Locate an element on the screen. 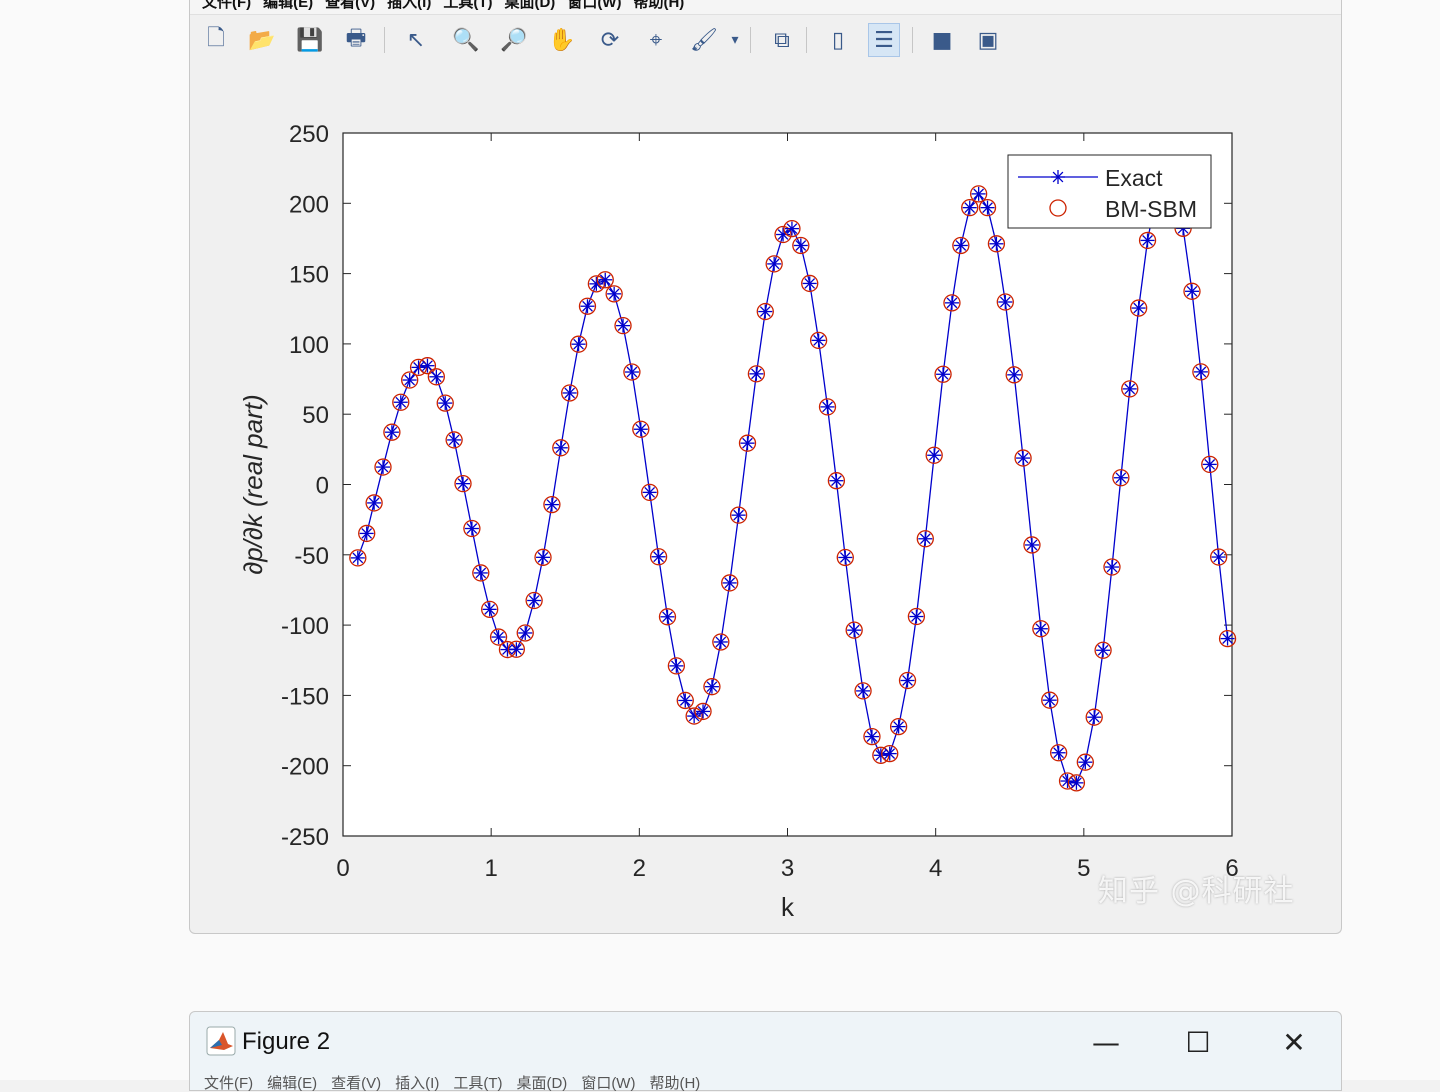 Image resolution: width=1440 pixels, height=1092 pixels. menu-item-1: 编辑(E) is located at coordinates (292, 1082).